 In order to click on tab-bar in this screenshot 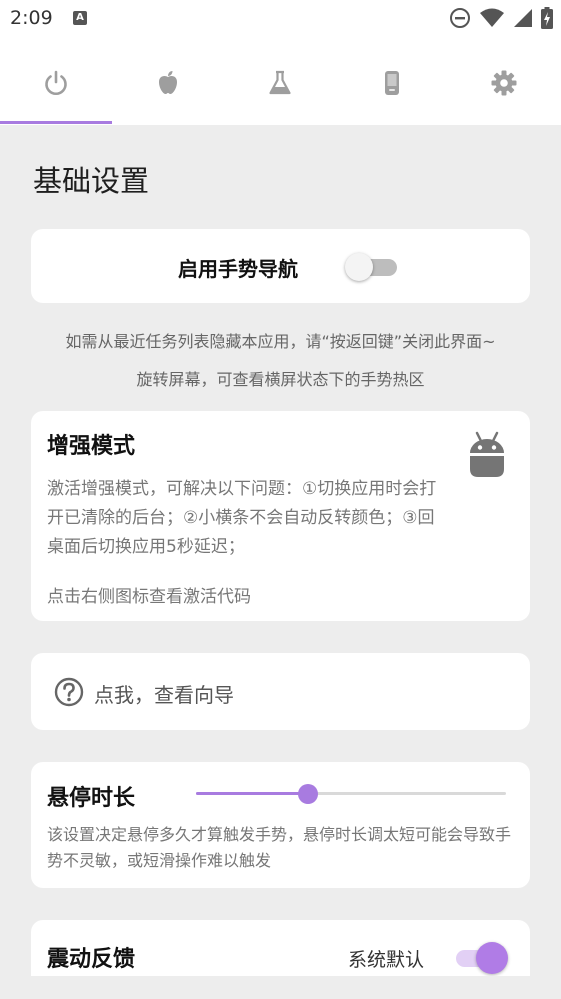, I will do `click(280, 82)`.